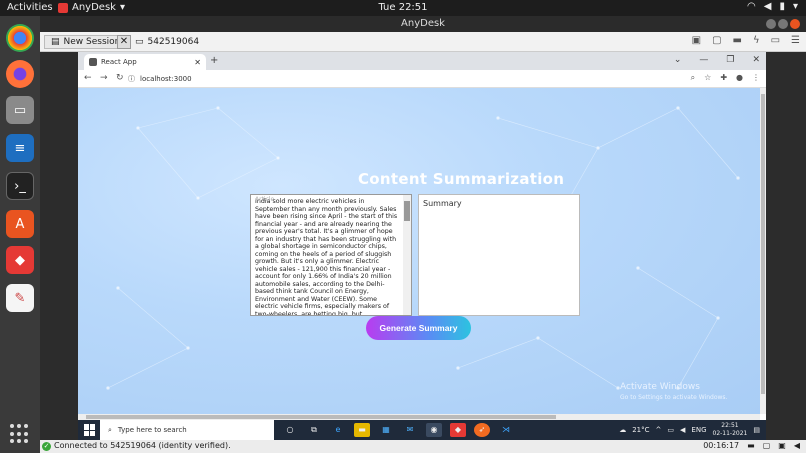 This screenshot has height=453, width=806. I want to click on minimize-icon: —, so click(703, 60).